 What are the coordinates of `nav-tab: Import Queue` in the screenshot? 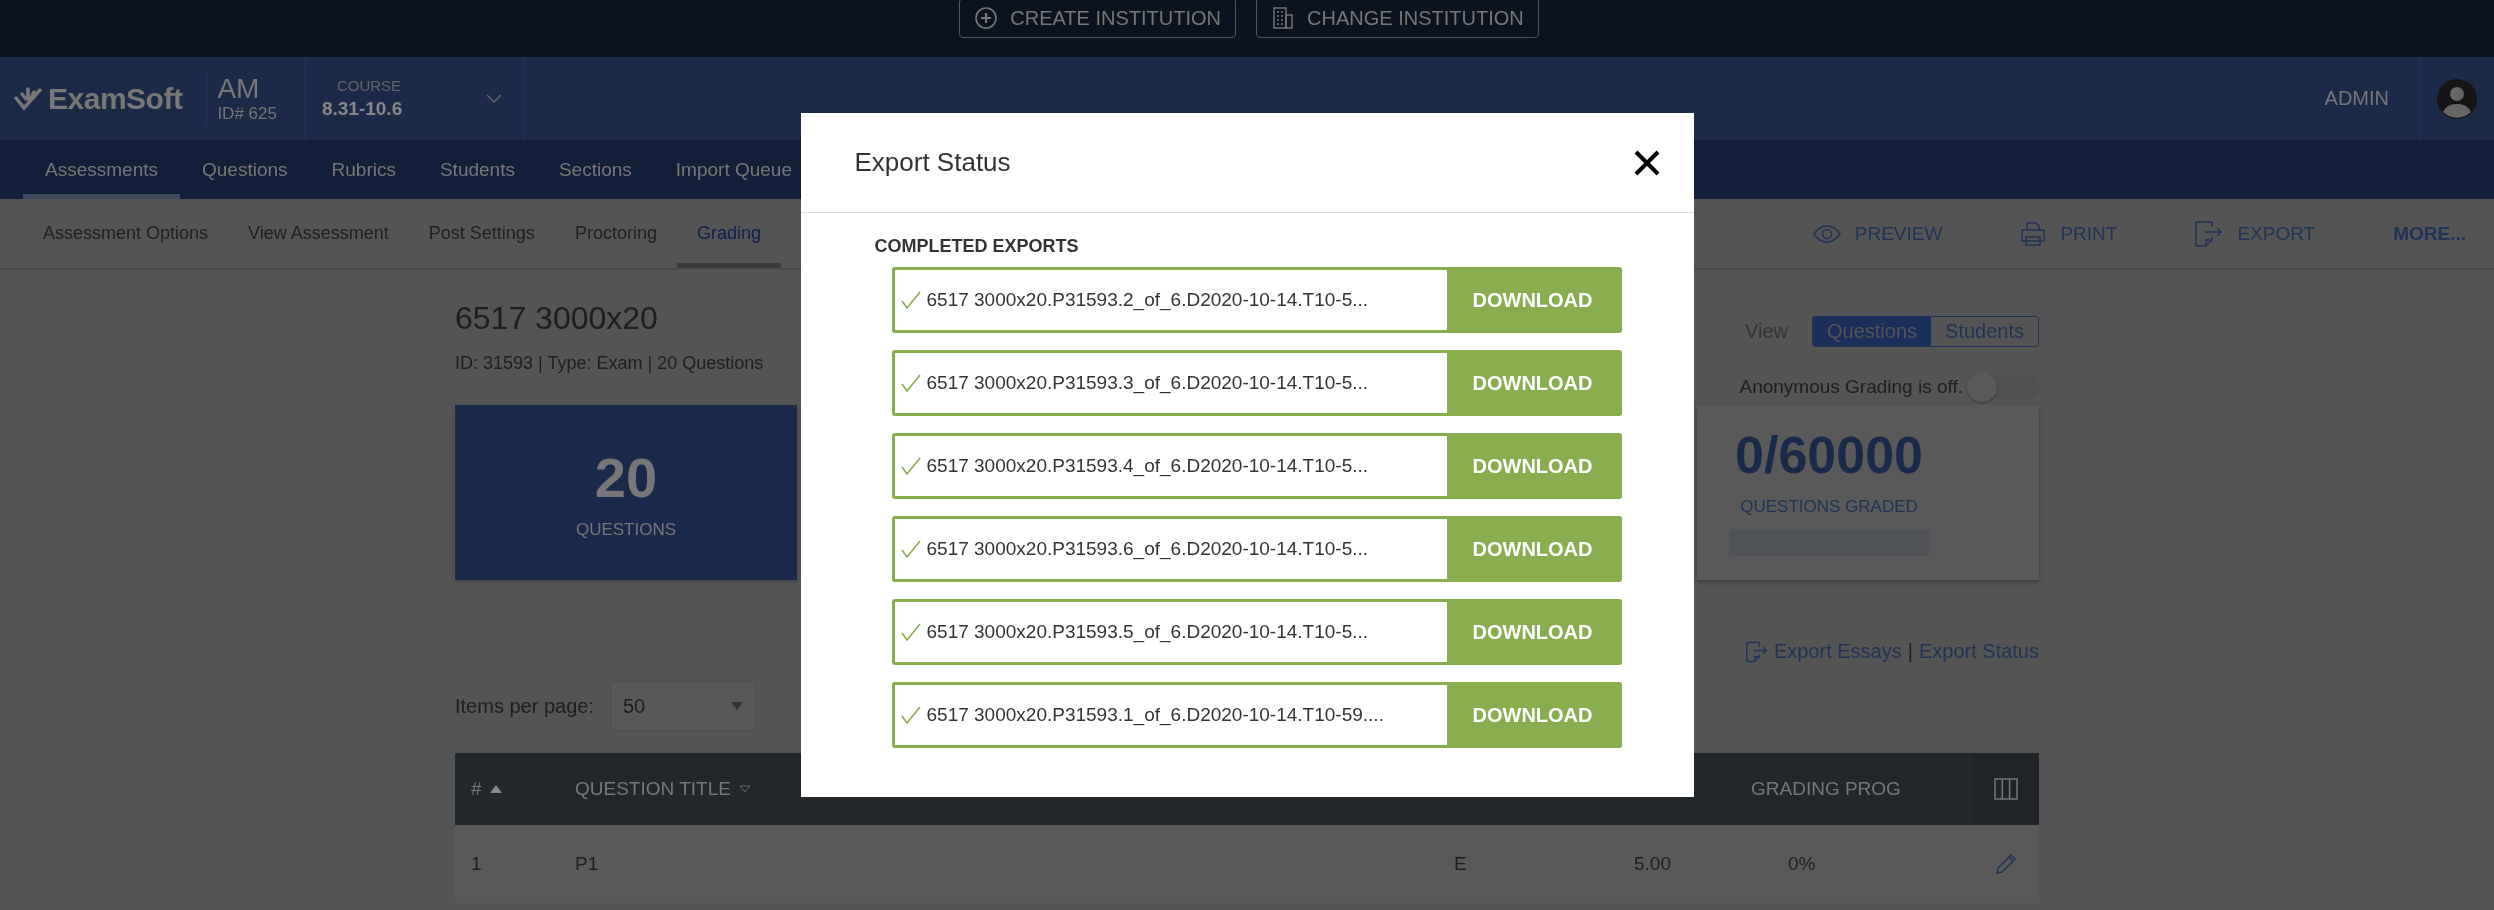 It's located at (733, 169).